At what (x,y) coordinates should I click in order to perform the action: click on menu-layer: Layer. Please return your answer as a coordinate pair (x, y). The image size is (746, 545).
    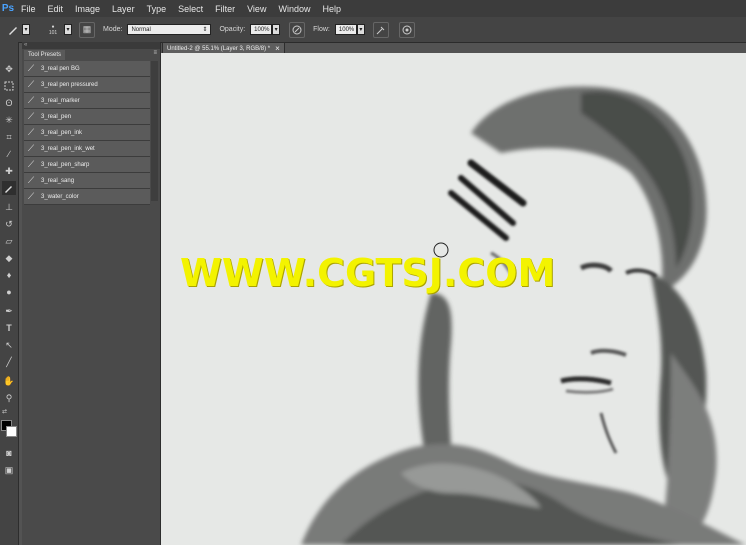
    Looking at the image, I should click on (123, 9).